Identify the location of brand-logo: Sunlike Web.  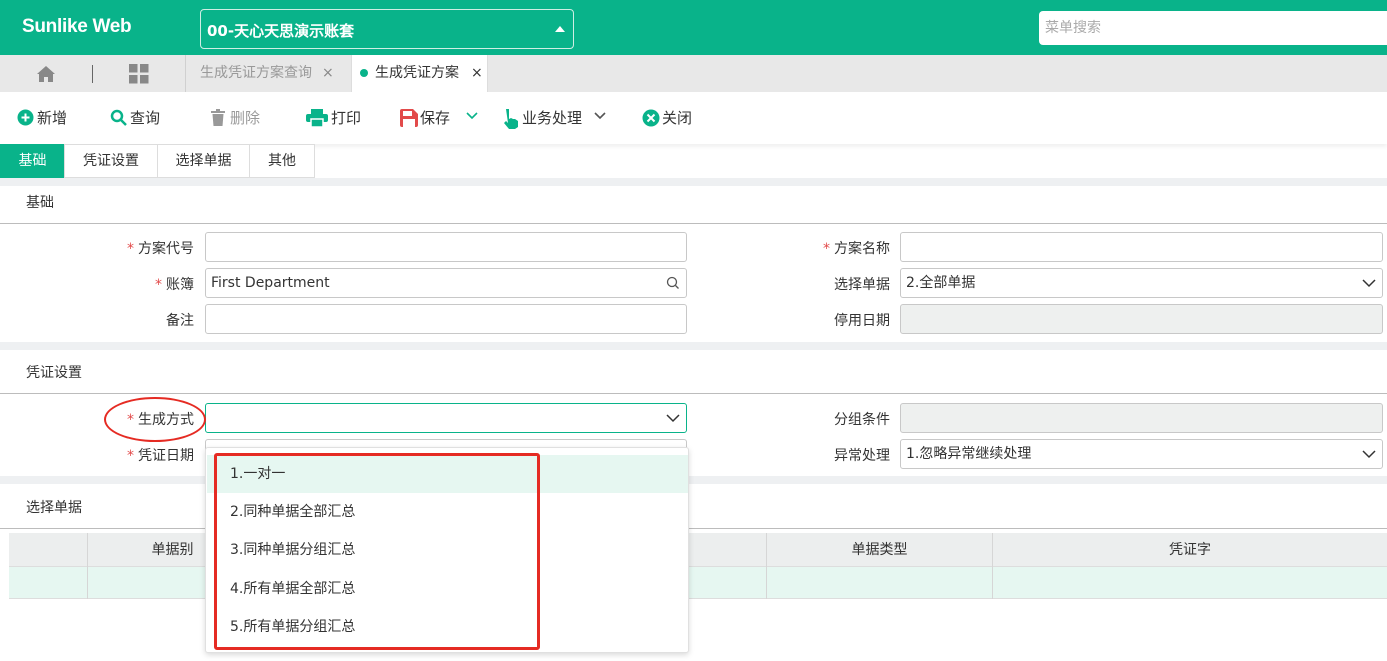
(77, 26).